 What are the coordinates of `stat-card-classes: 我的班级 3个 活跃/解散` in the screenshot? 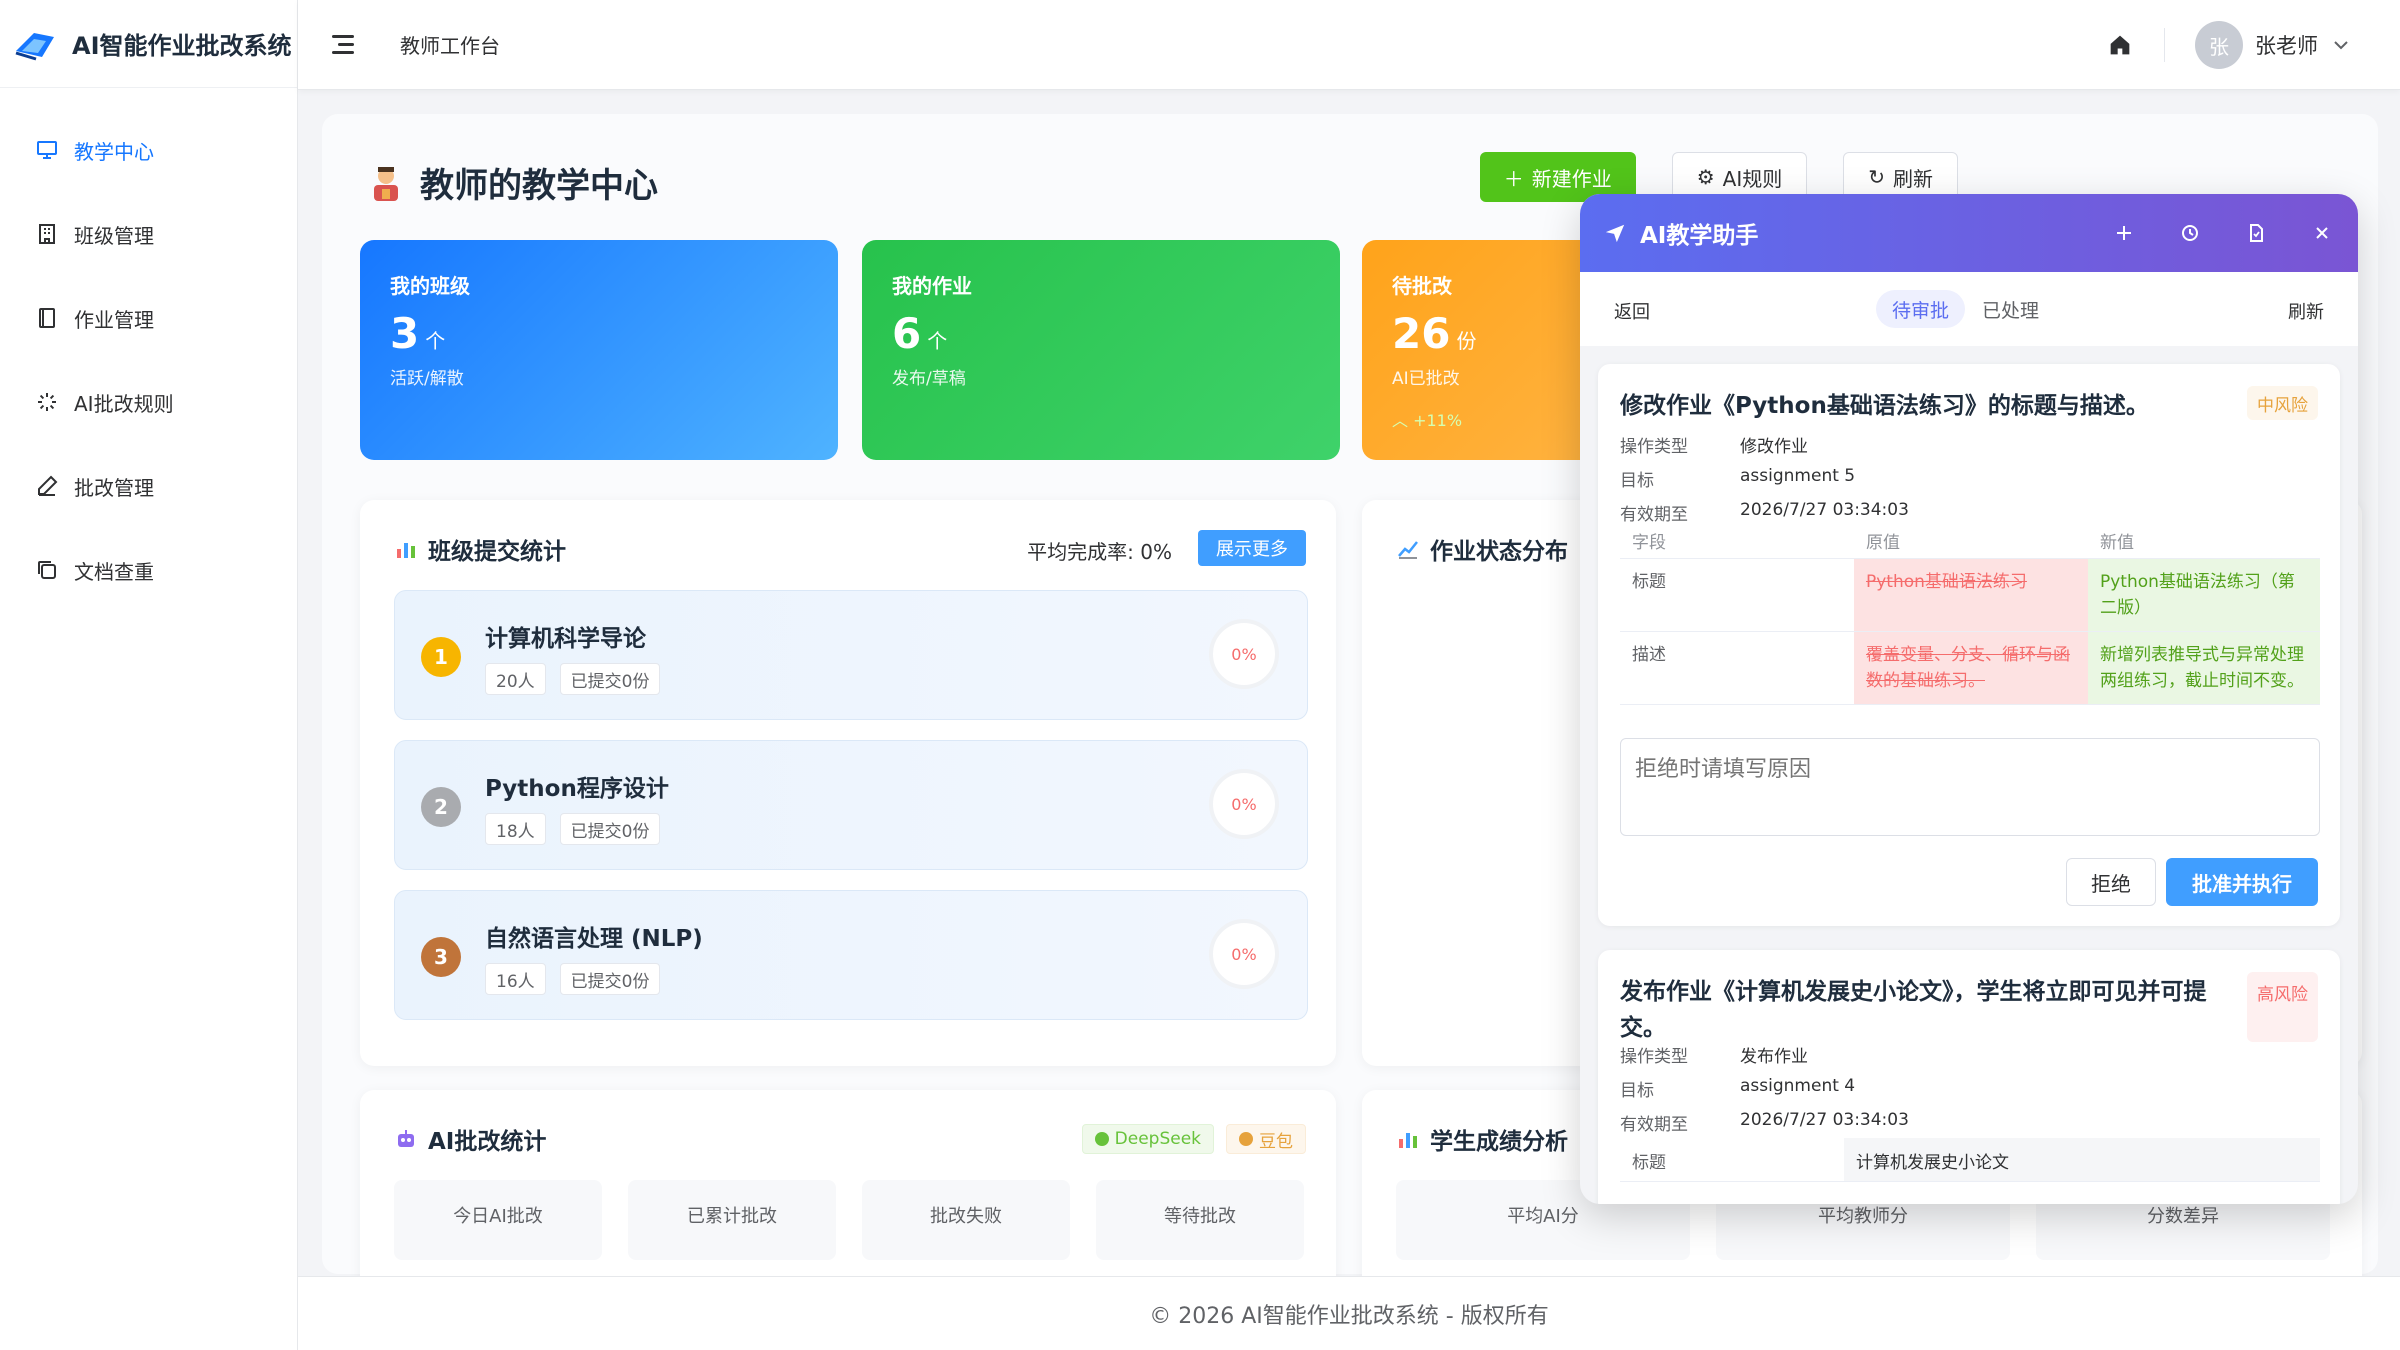 It's located at (599, 350).